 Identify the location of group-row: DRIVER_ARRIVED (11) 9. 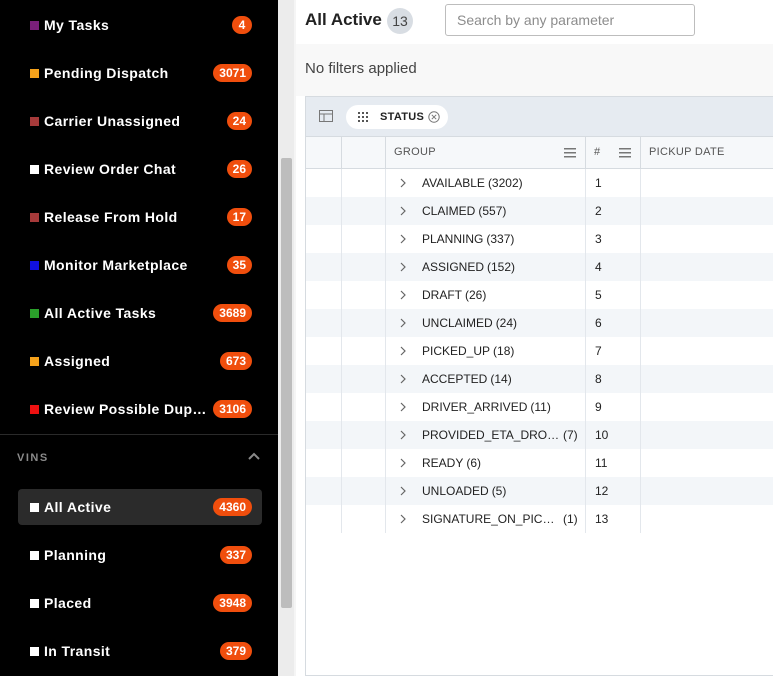
(539, 407).